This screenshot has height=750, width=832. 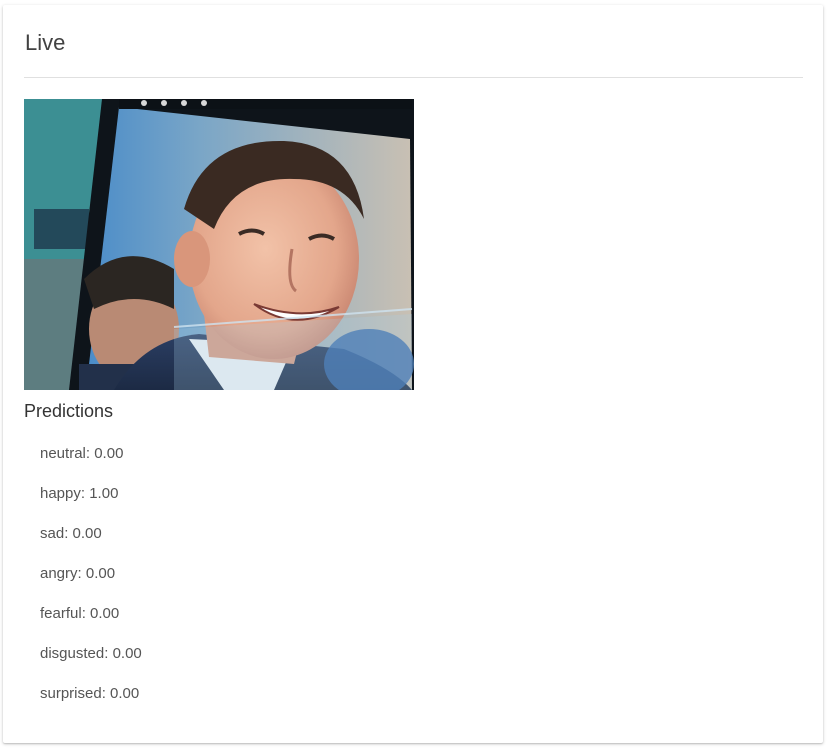 What do you see at coordinates (104, 493) in the screenshot?
I see `prediction-value: 1.00` at bounding box center [104, 493].